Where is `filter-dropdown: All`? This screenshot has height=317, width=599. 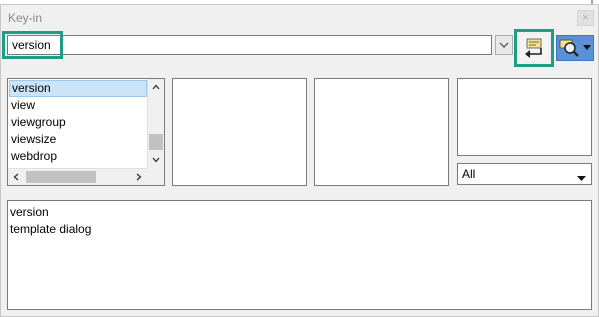
filter-dropdown: All is located at coordinates (524, 174).